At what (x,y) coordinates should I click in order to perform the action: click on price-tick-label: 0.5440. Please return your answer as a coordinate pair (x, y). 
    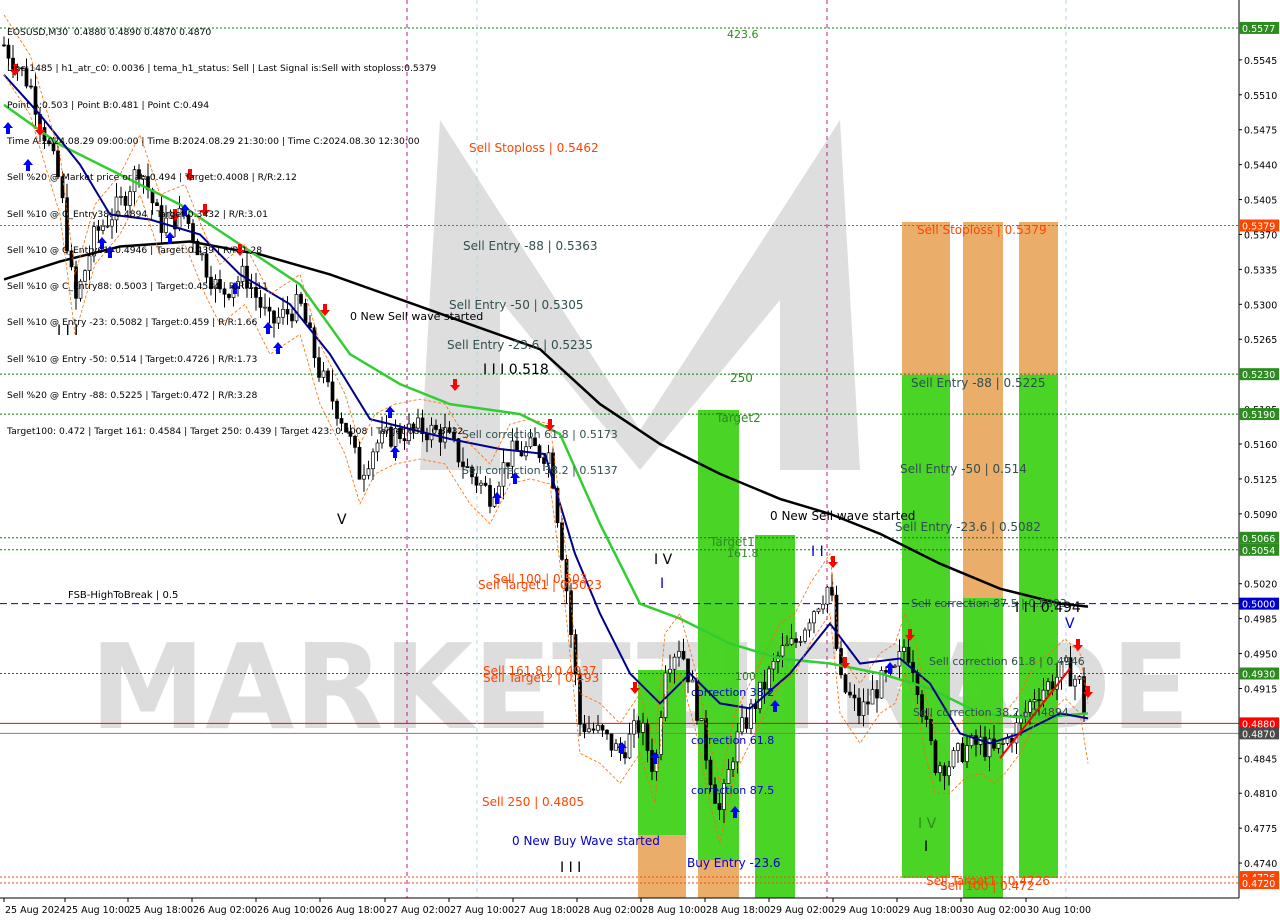
    Looking at the image, I should click on (1260, 166).